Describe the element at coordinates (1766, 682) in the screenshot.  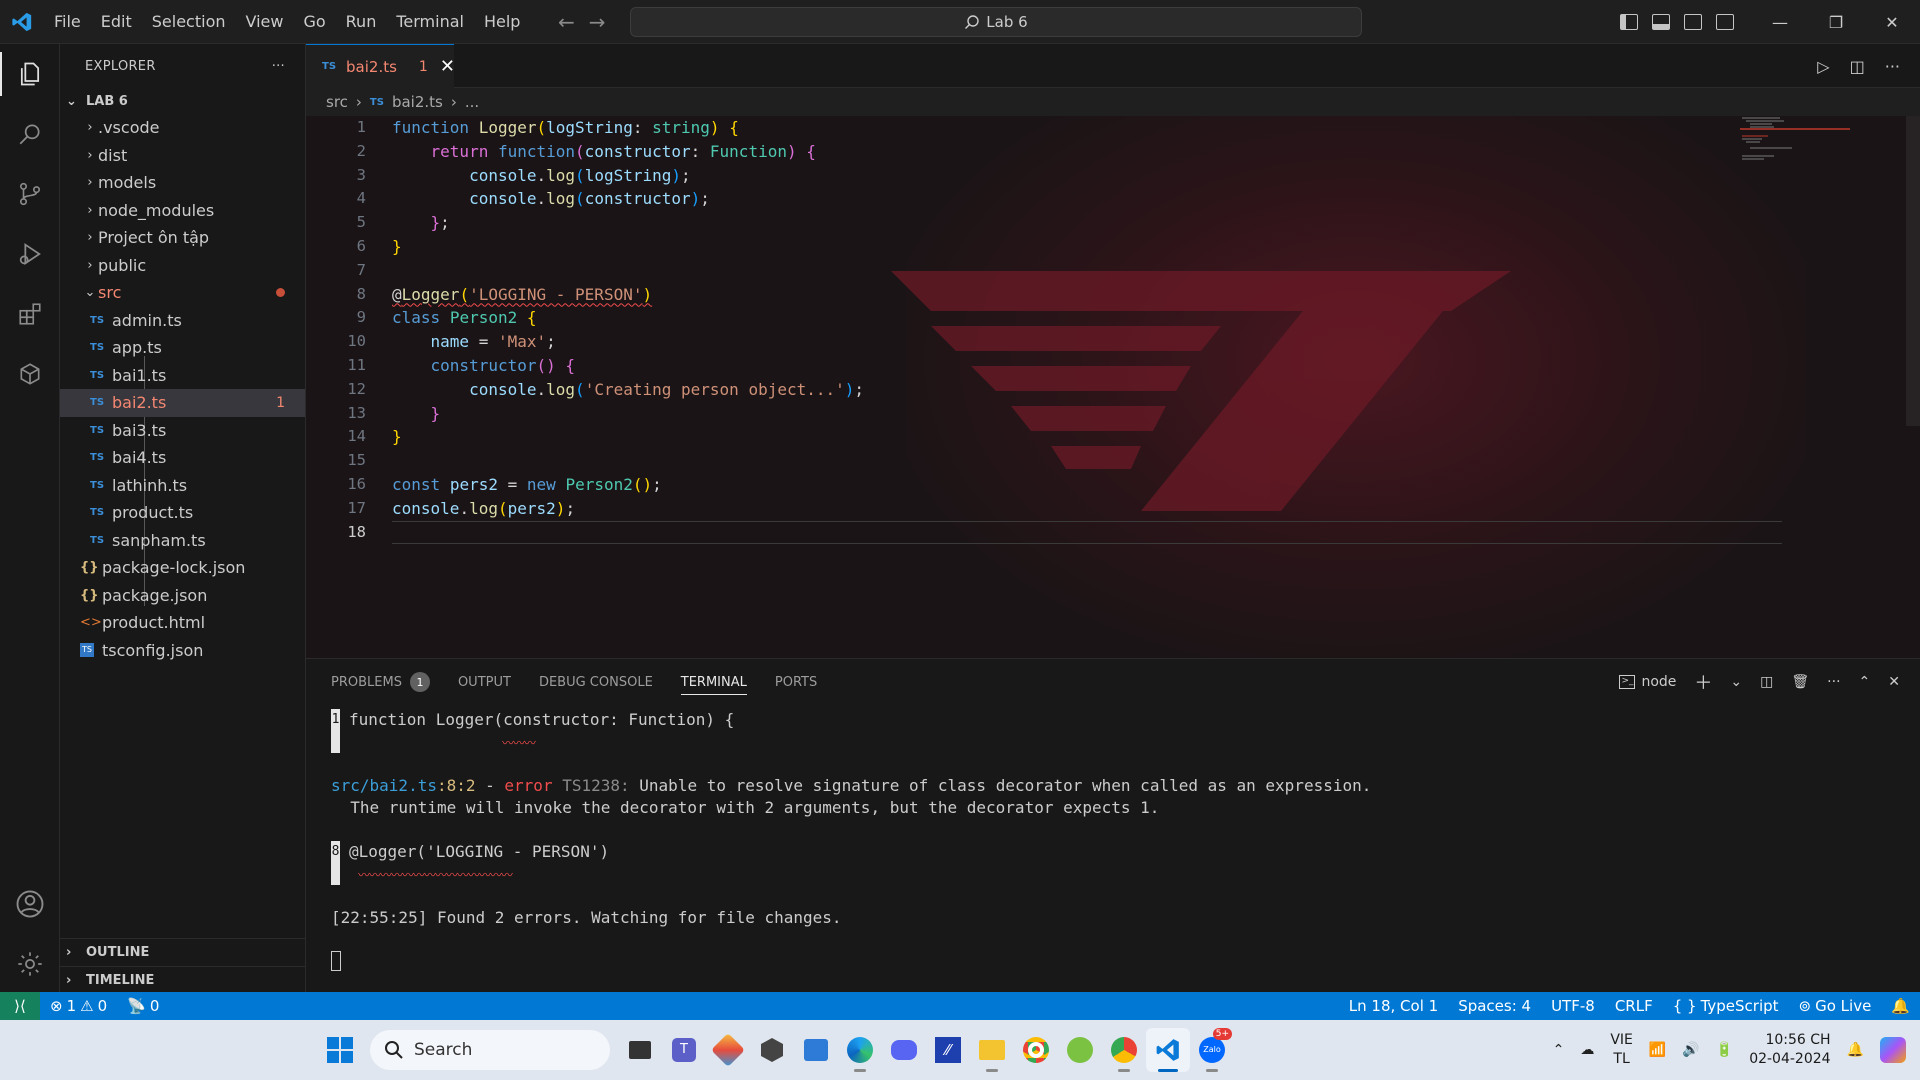
I see `split-terminal-icon: ◫` at that location.